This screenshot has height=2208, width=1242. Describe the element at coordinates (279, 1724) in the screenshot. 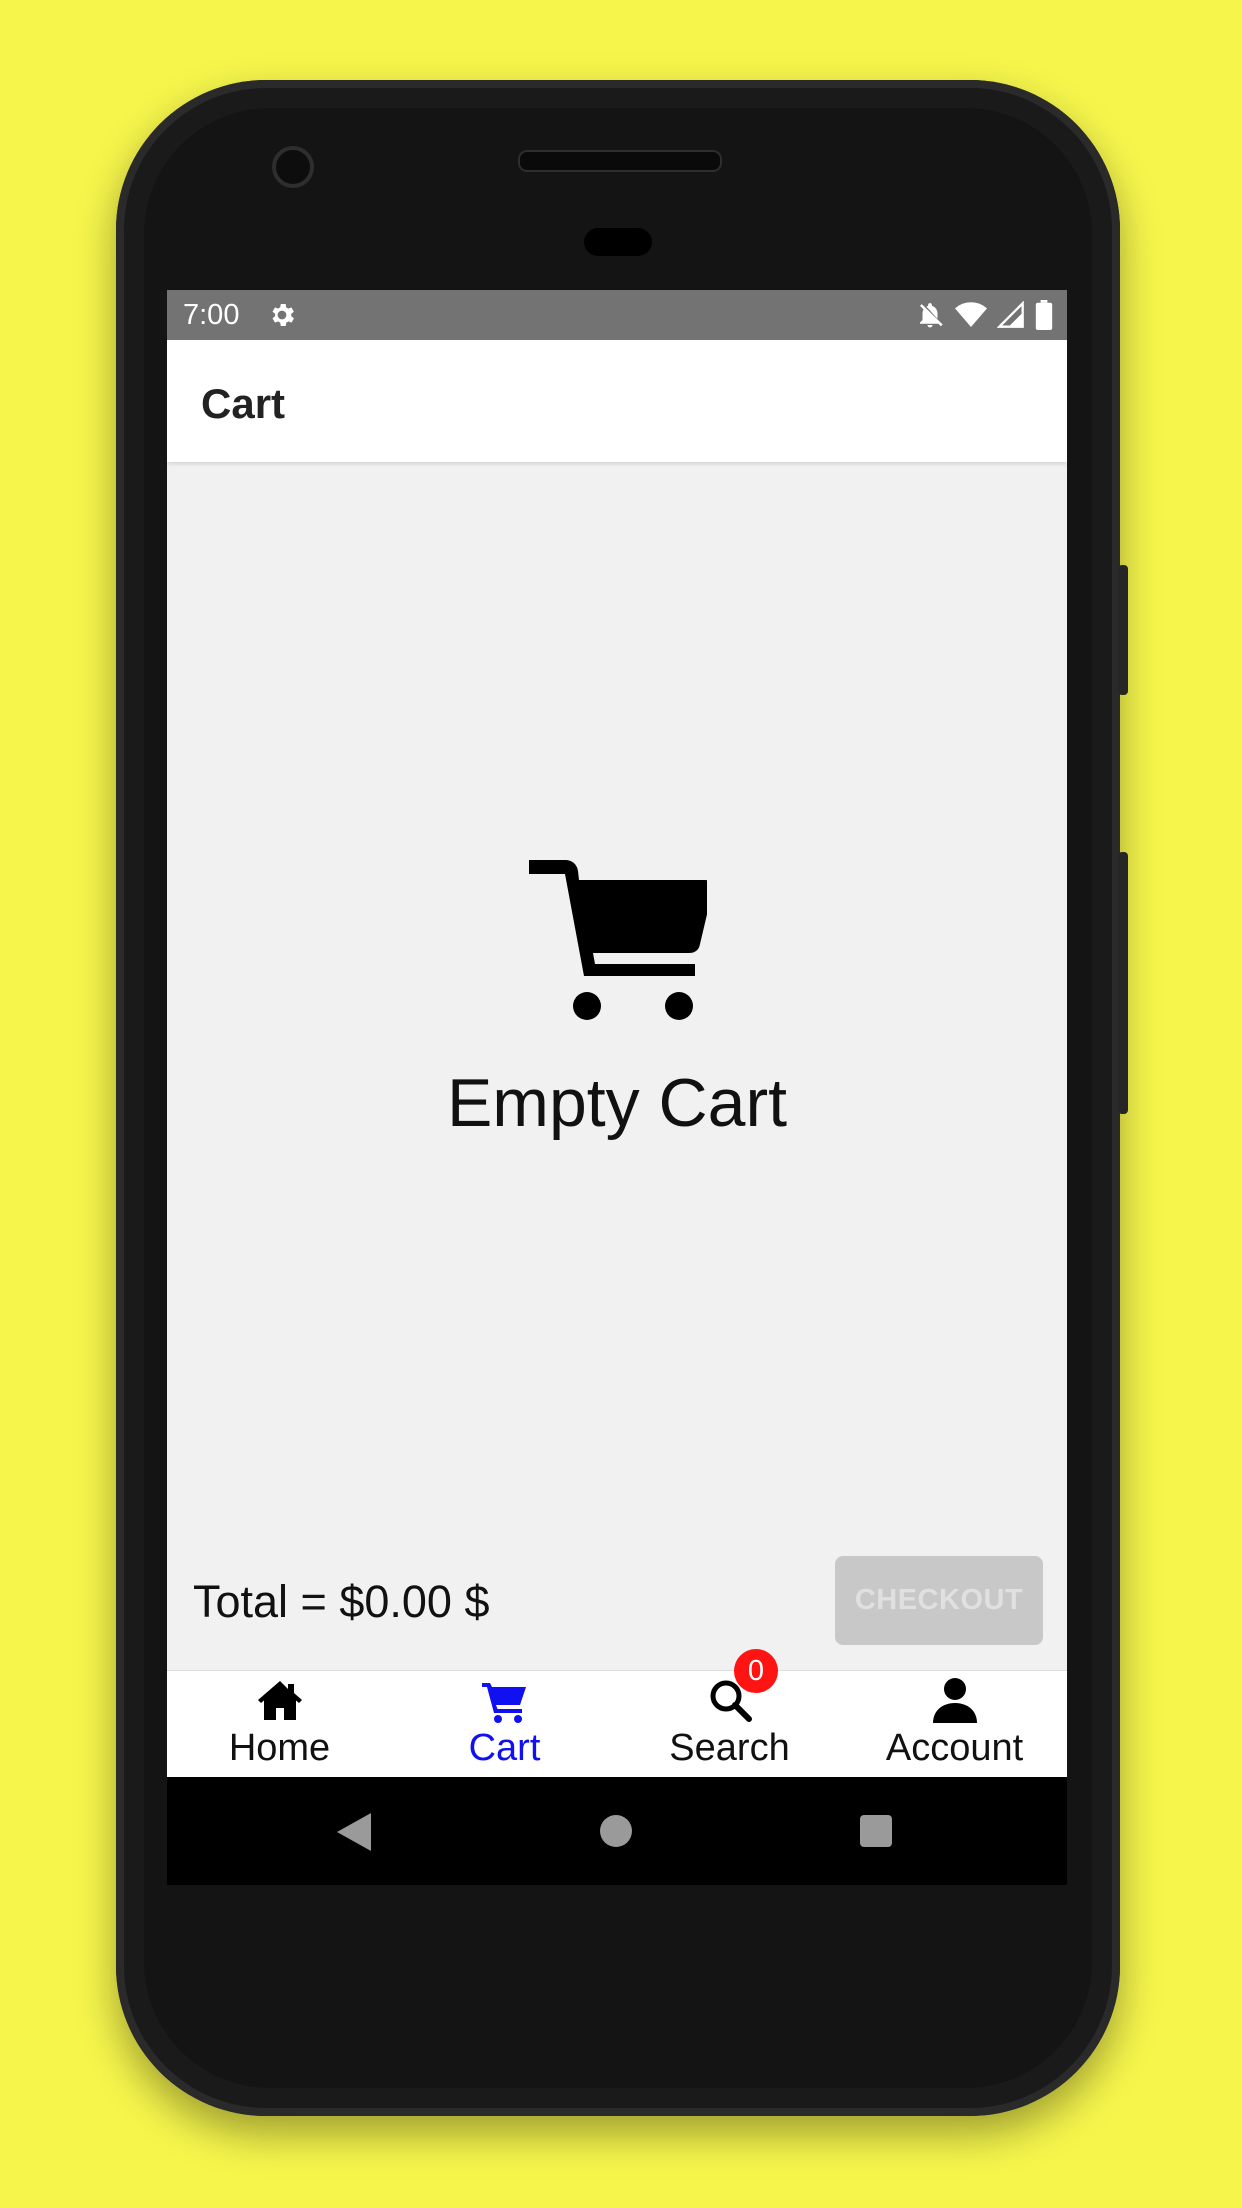

I see `tab-home: Home` at that location.